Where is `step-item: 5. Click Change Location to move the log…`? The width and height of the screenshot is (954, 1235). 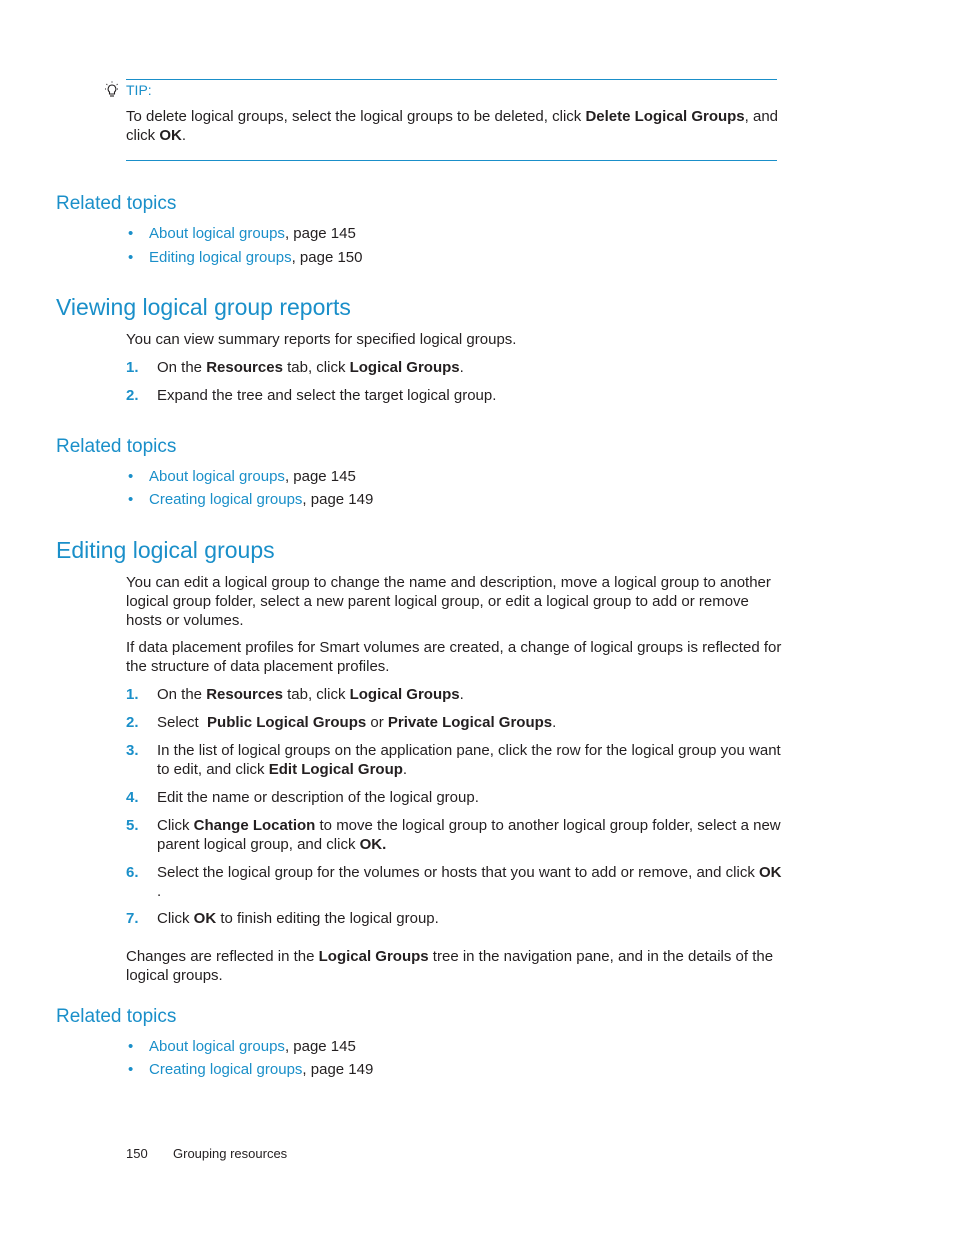 step-item: 5. Click Change Location to move the log… is located at coordinates (453, 835).